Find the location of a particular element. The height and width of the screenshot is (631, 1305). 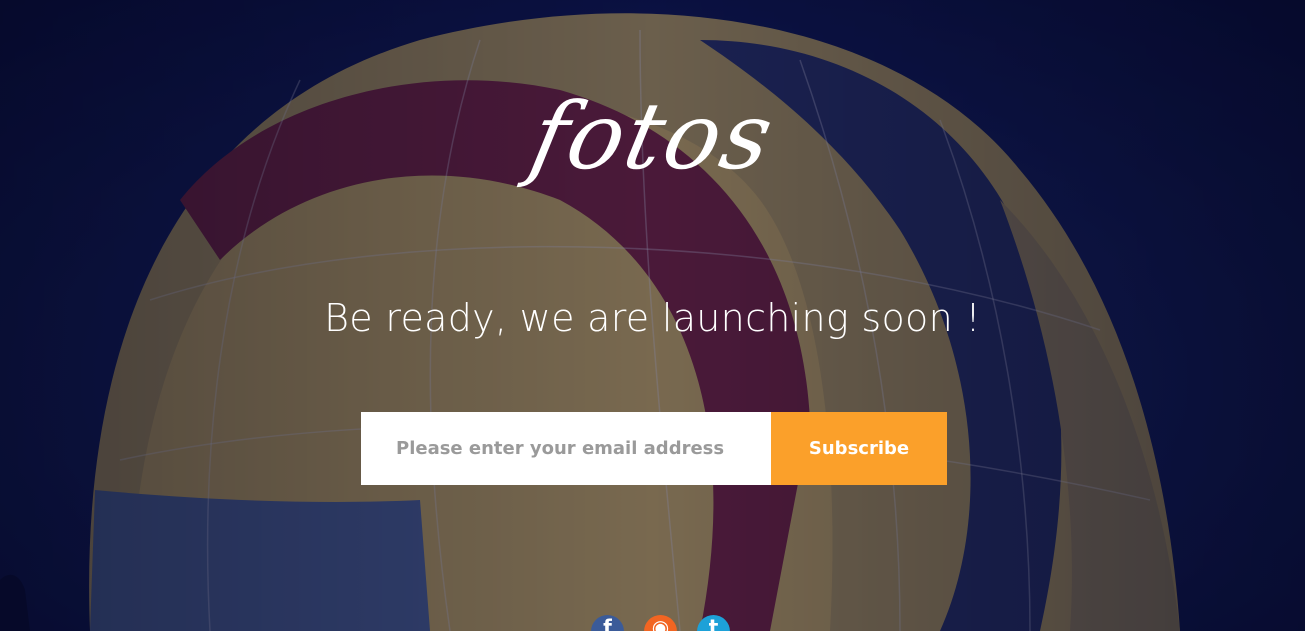

email-field is located at coordinates (566, 448).